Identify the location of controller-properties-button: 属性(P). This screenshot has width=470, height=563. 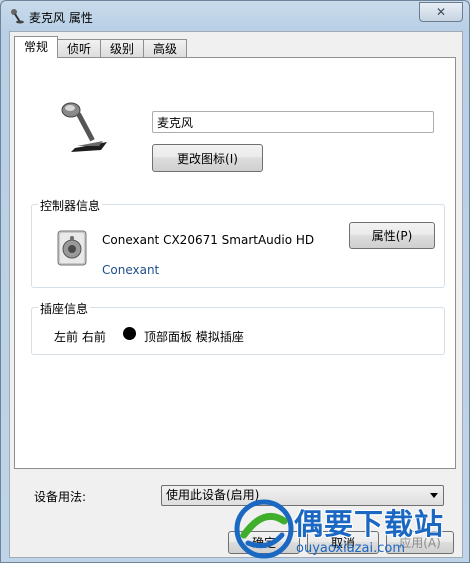
(392, 235).